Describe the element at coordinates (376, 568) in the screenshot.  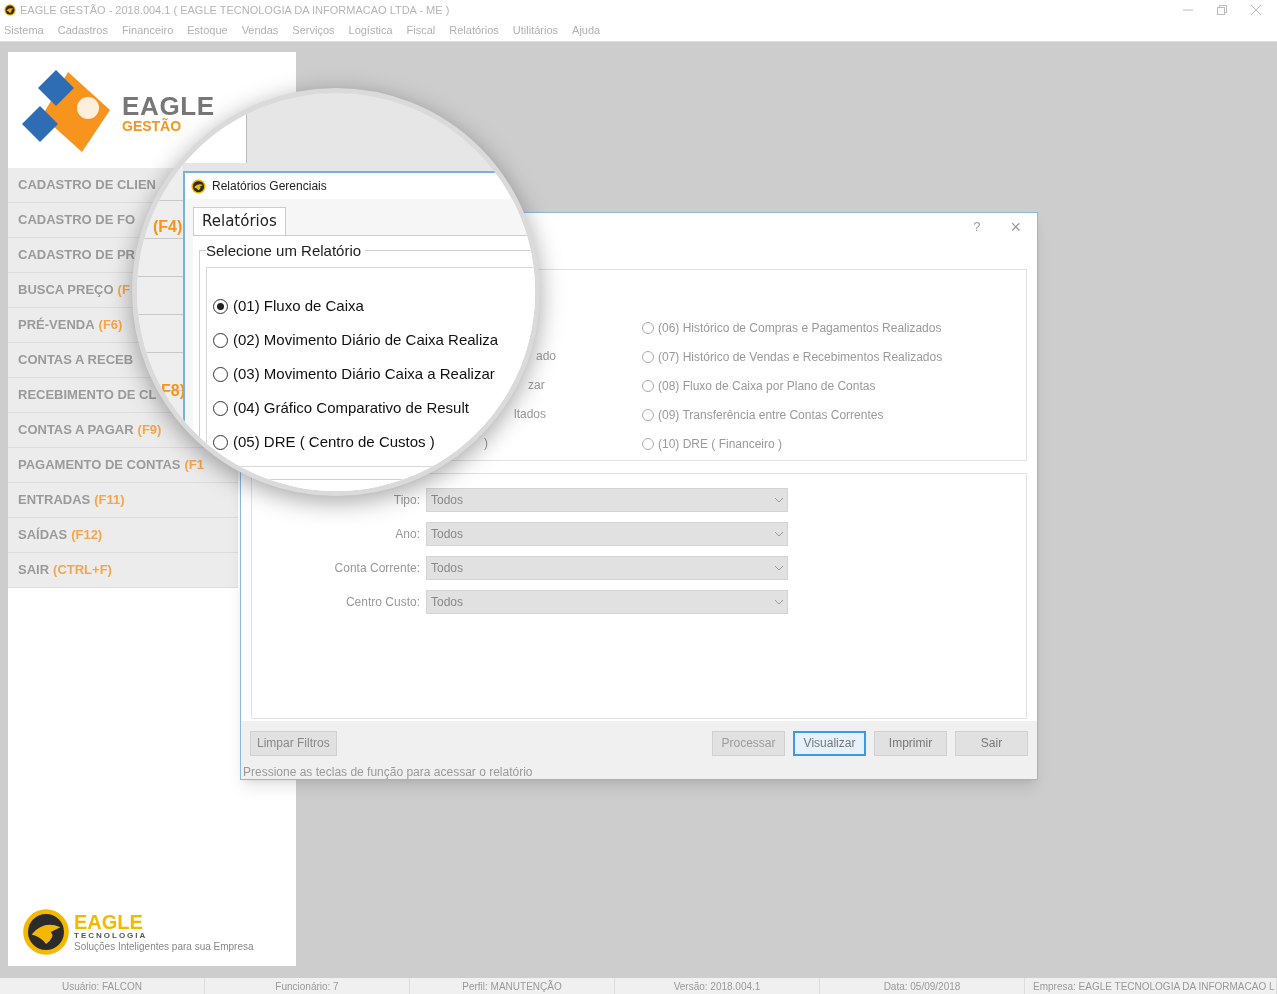
I see `filter-label: Conta Corrente:` at that location.